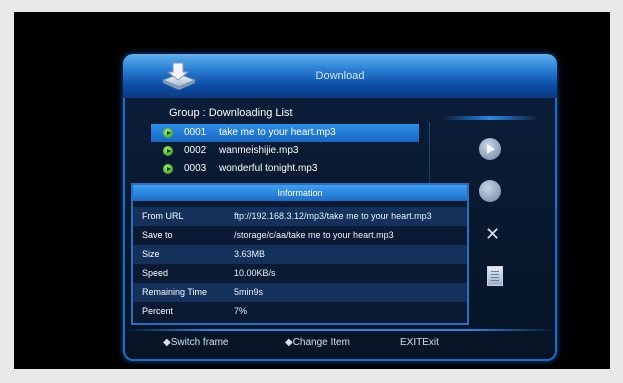 The image size is (623, 383). What do you see at coordinates (195, 168) in the screenshot?
I see `item-number: 0003` at bounding box center [195, 168].